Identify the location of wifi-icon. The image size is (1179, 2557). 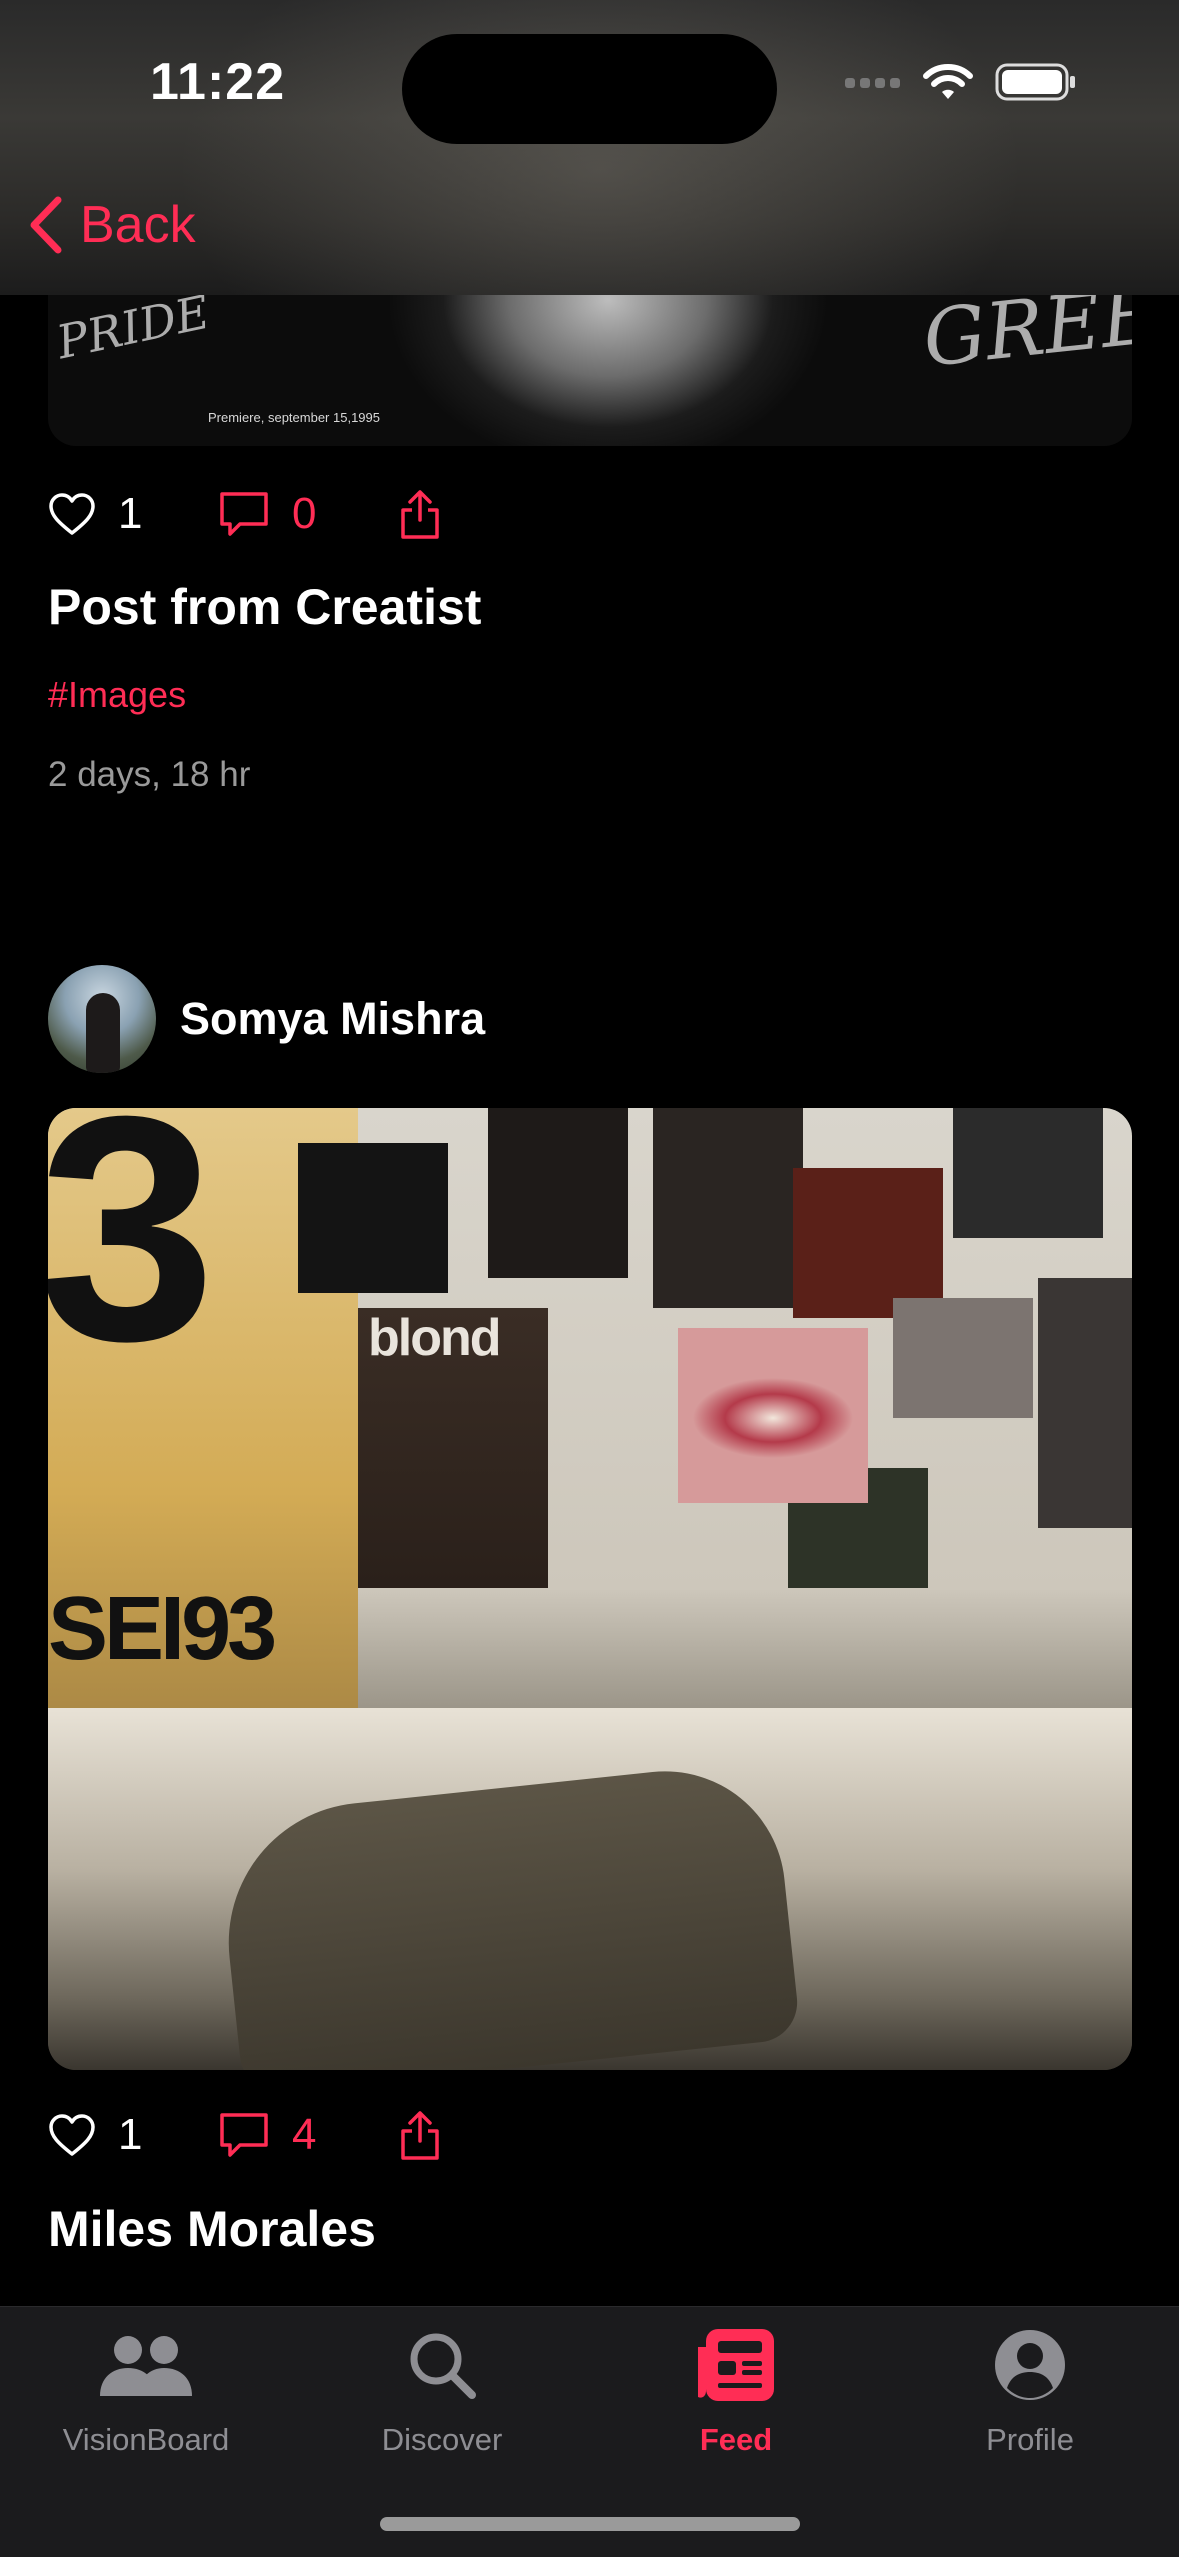
(948, 81).